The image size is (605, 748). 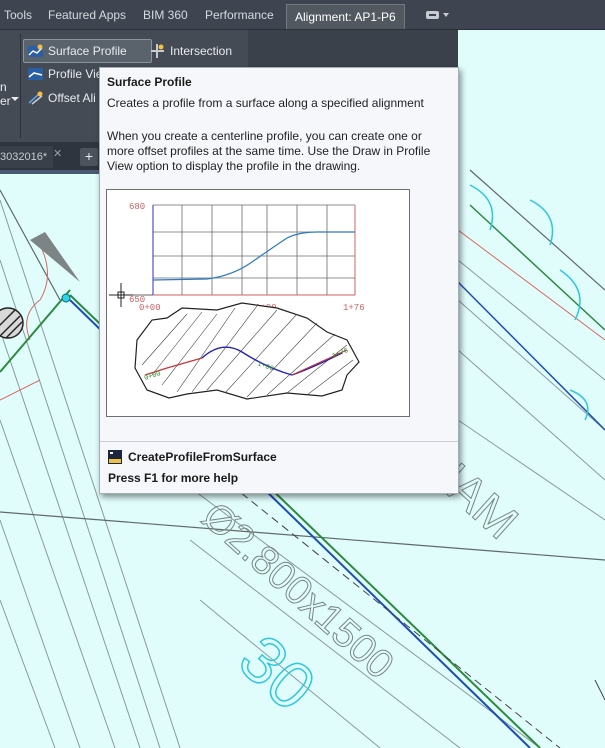 What do you see at coordinates (239, 15) in the screenshot?
I see `tab-performance: Performance` at bounding box center [239, 15].